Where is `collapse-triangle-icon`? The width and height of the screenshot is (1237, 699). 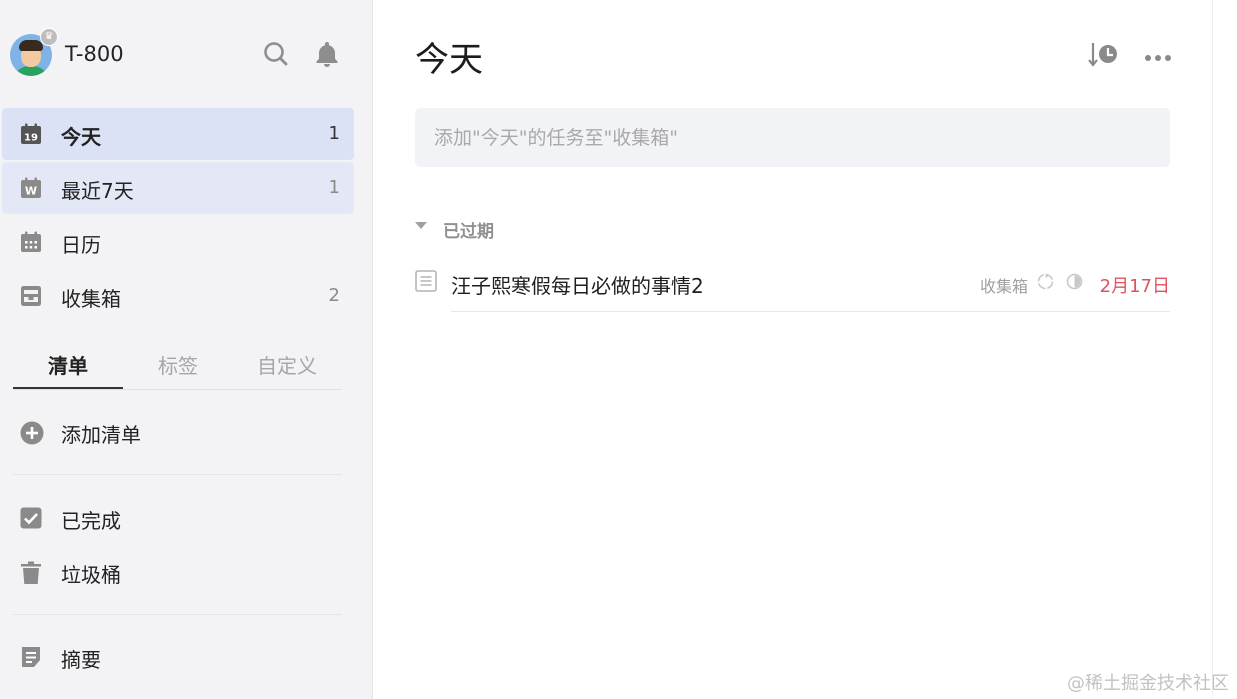 collapse-triangle-icon is located at coordinates (421, 225).